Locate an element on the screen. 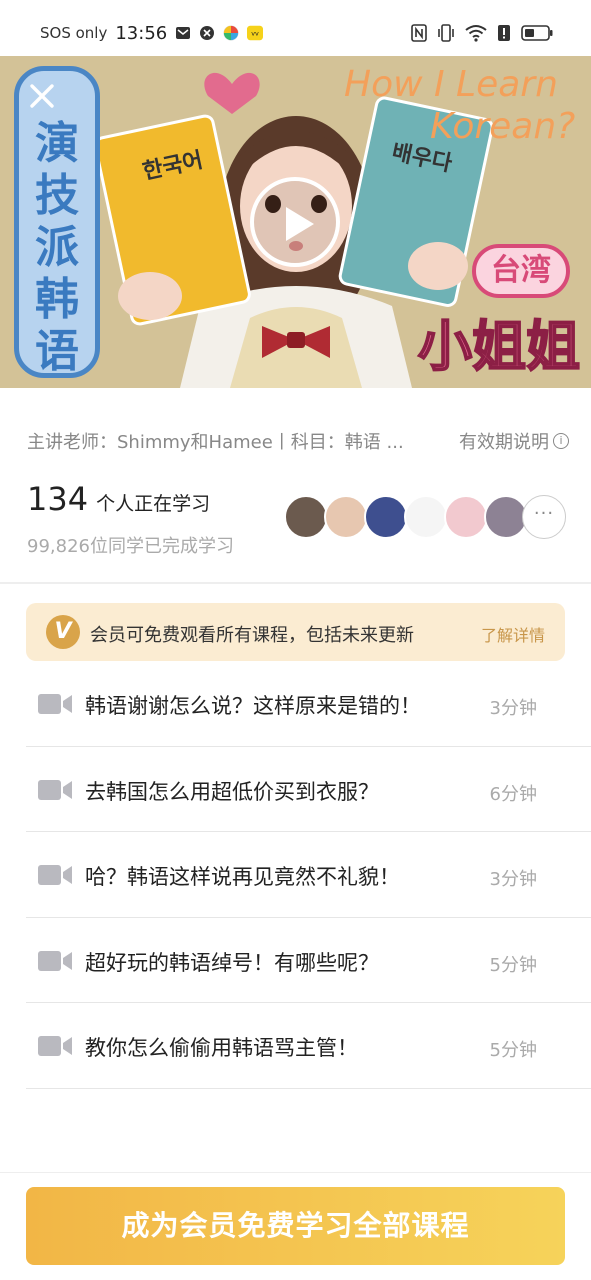  vertical-title-box: 演 技 派 韩 语 is located at coordinates (57, 222).